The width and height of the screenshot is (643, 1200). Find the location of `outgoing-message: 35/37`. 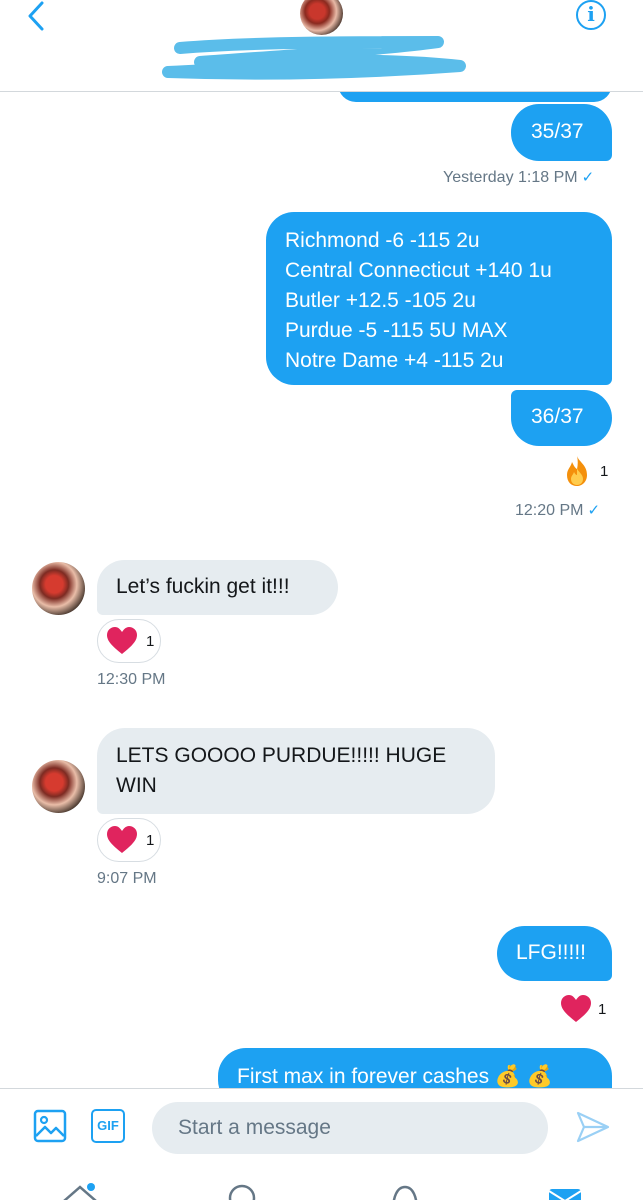

outgoing-message: 35/37 is located at coordinates (561, 132).